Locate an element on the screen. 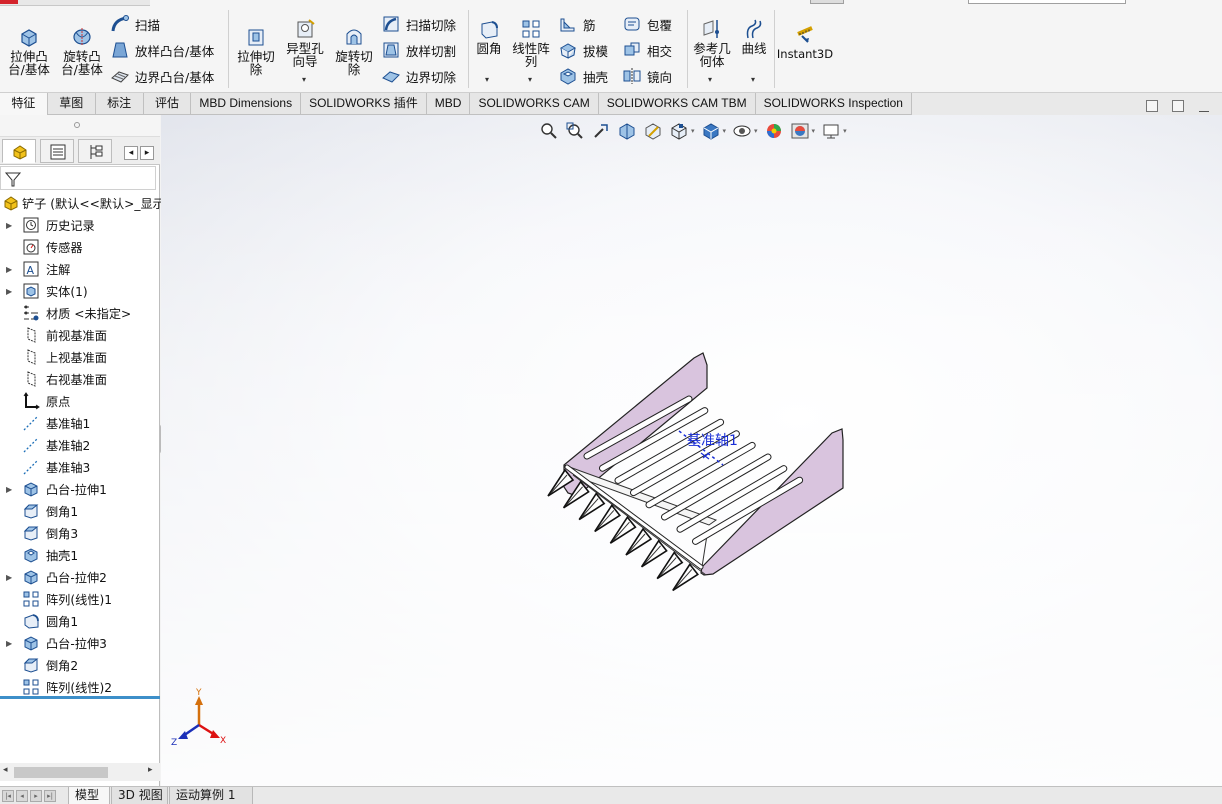 The width and height of the screenshot is (1222, 804). datum-axis-label: 基准轴1 is located at coordinates (712, 440).